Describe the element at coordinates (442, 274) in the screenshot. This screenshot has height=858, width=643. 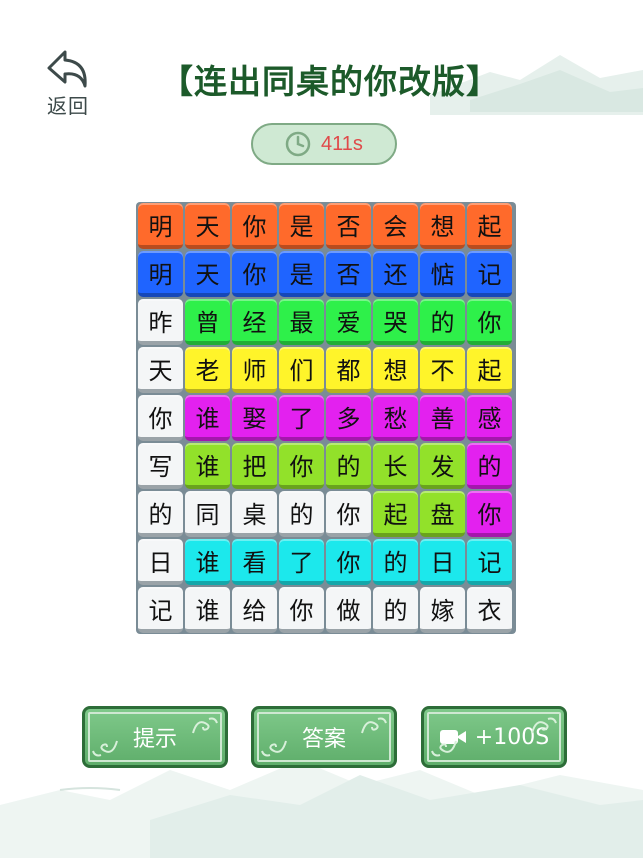
I see `grid-cell: 惦` at that location.